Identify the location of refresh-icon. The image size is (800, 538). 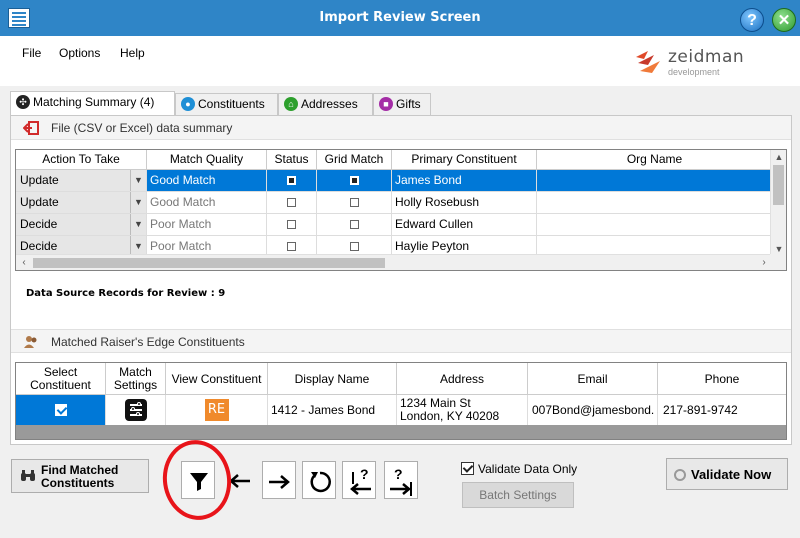
(320, 482).